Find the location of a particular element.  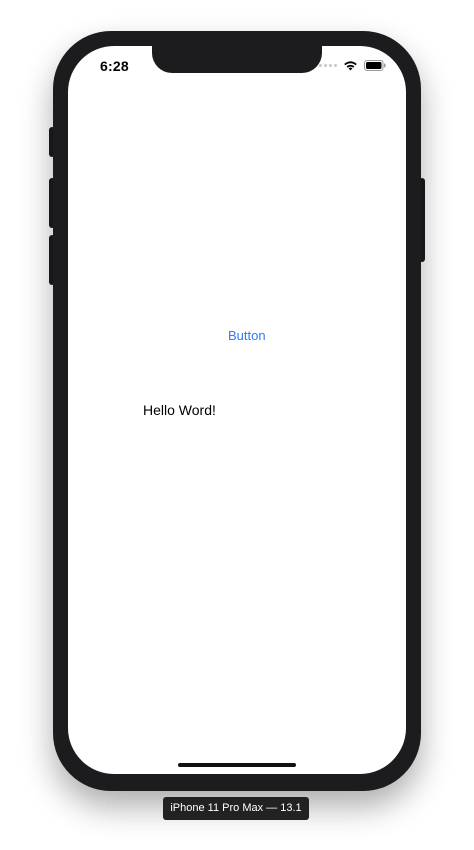

hello-label: Hello Word! is located at coordinates (179, 410).